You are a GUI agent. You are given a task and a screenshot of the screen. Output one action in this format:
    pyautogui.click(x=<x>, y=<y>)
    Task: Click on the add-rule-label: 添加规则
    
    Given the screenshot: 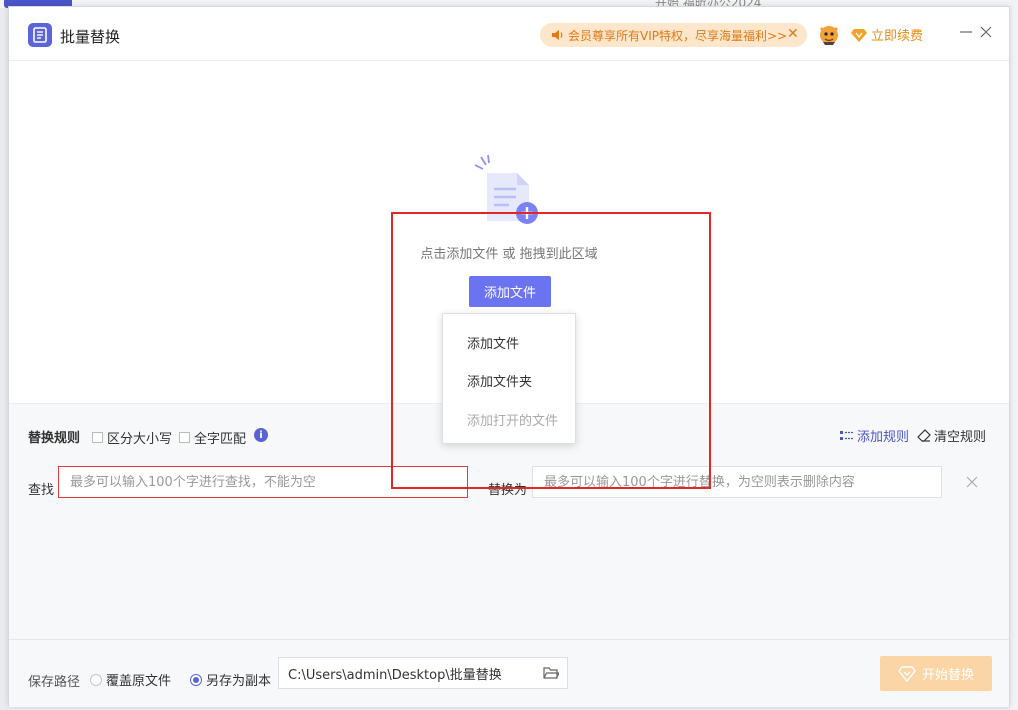 What is the action you would take?
    pyautogui.click(x=883, y=437)
    